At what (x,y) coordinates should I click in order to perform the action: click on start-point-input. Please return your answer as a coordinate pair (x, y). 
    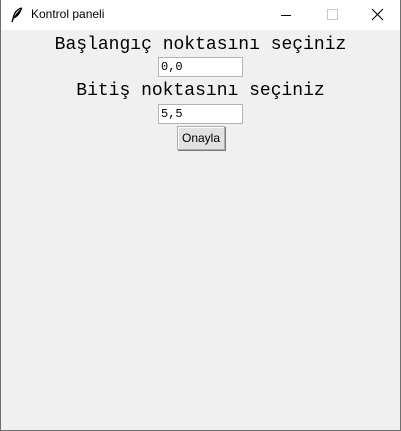
    Looking at the image, I should click on (200, 67).